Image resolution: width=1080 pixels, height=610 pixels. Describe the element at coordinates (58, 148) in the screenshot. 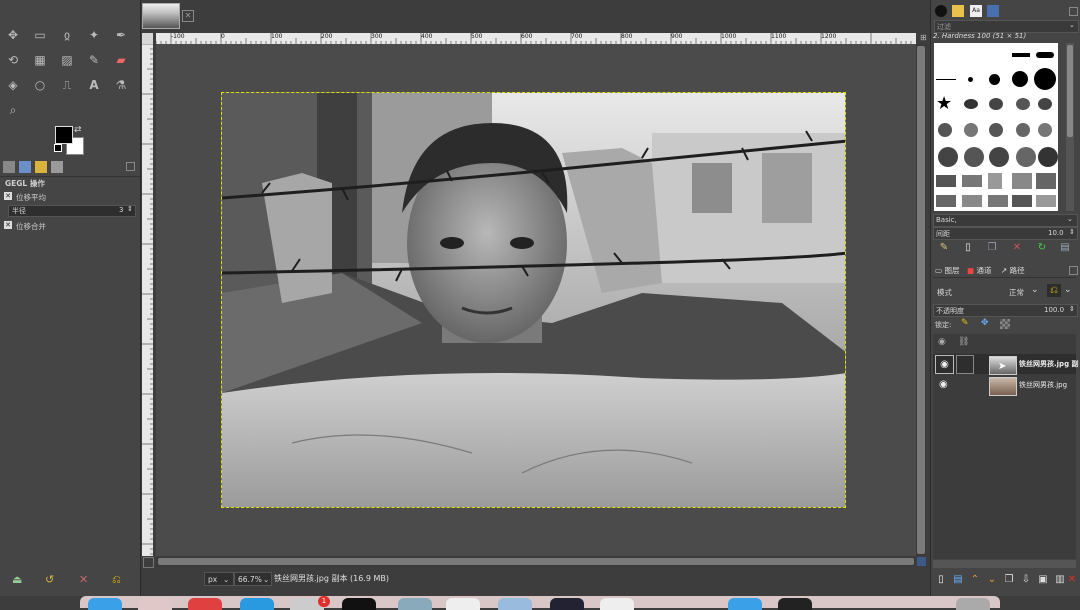

I see `default-colors-icon` at that location.